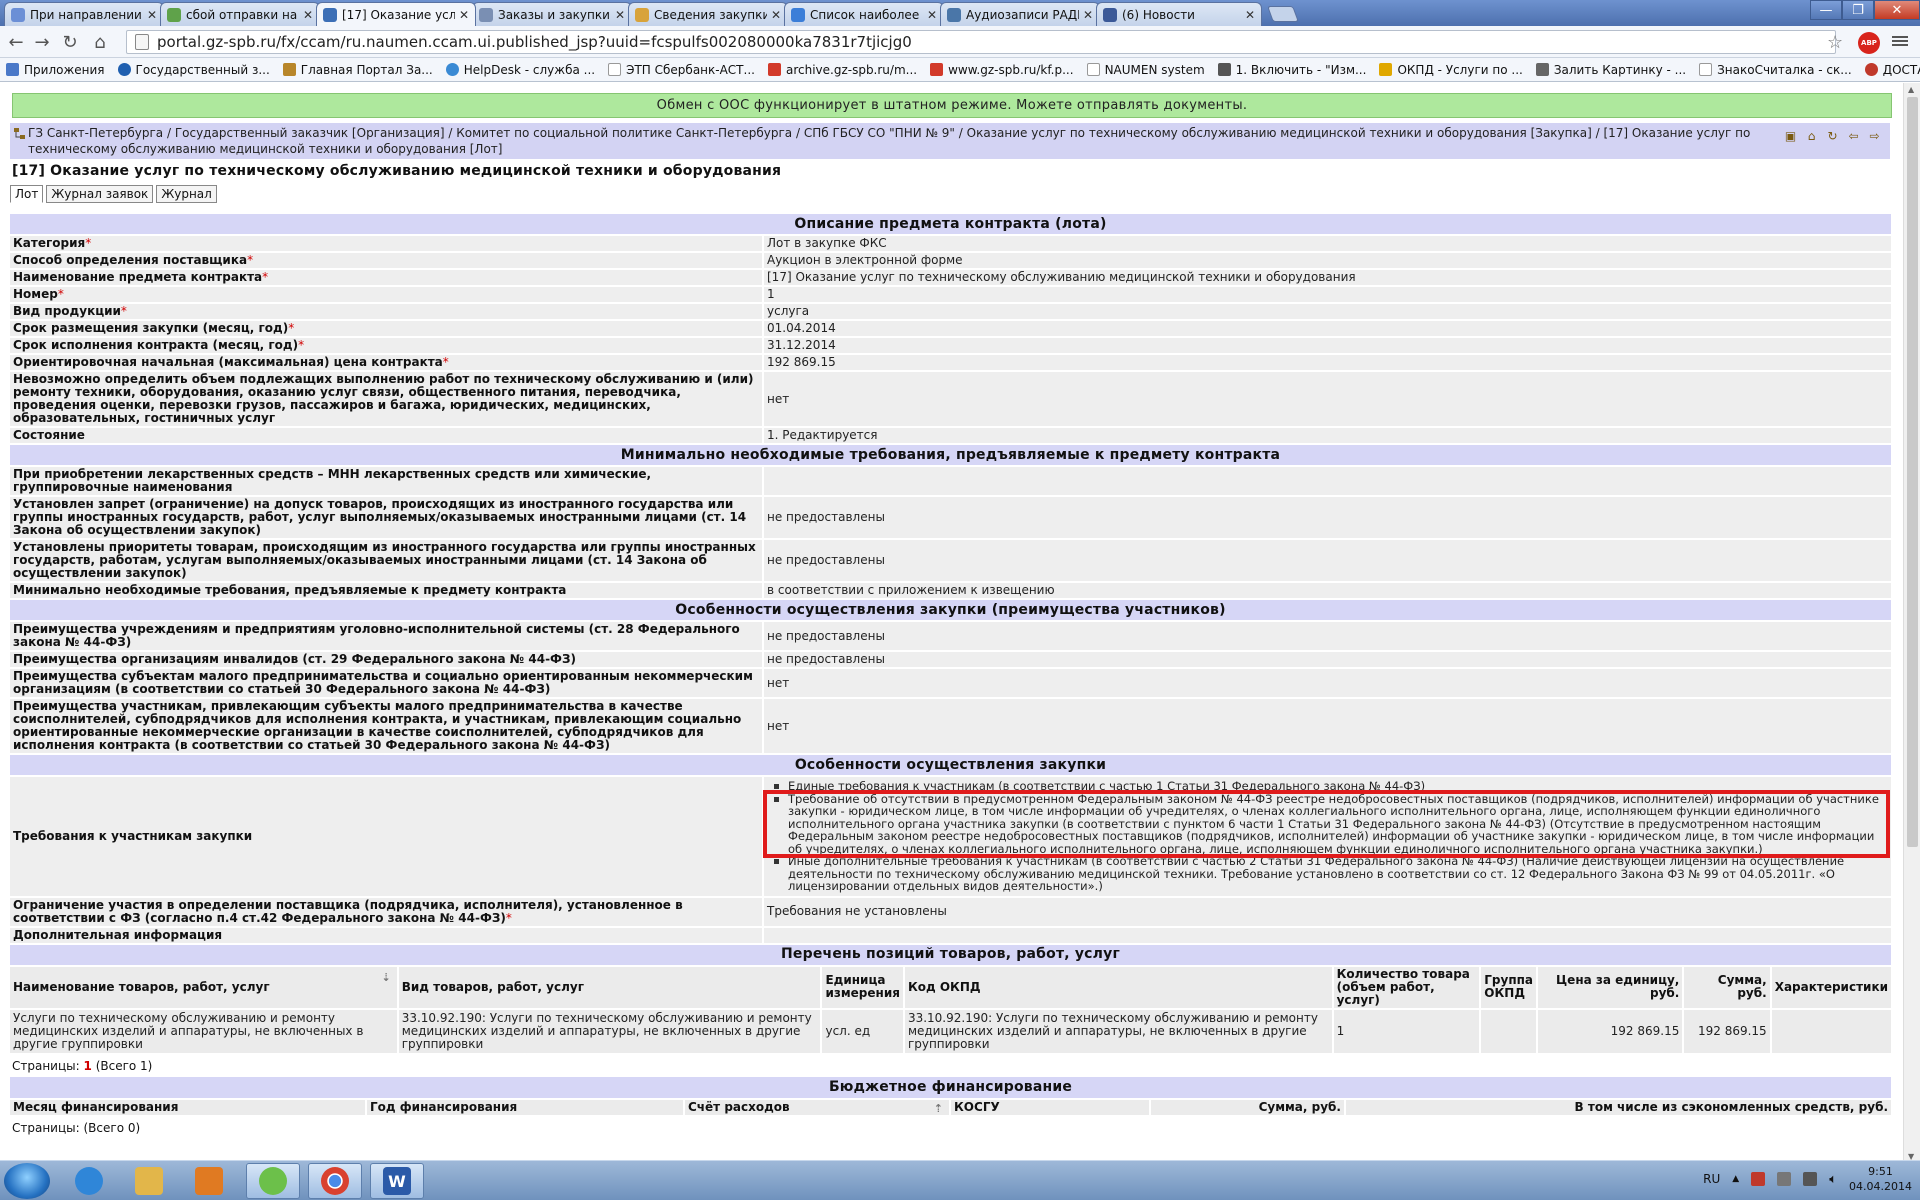 Image resolution: width=1920 pixels, height=1200 pixels. I want to click on vertical-scrollbar: ▲ ▼, so click(1911, 623).